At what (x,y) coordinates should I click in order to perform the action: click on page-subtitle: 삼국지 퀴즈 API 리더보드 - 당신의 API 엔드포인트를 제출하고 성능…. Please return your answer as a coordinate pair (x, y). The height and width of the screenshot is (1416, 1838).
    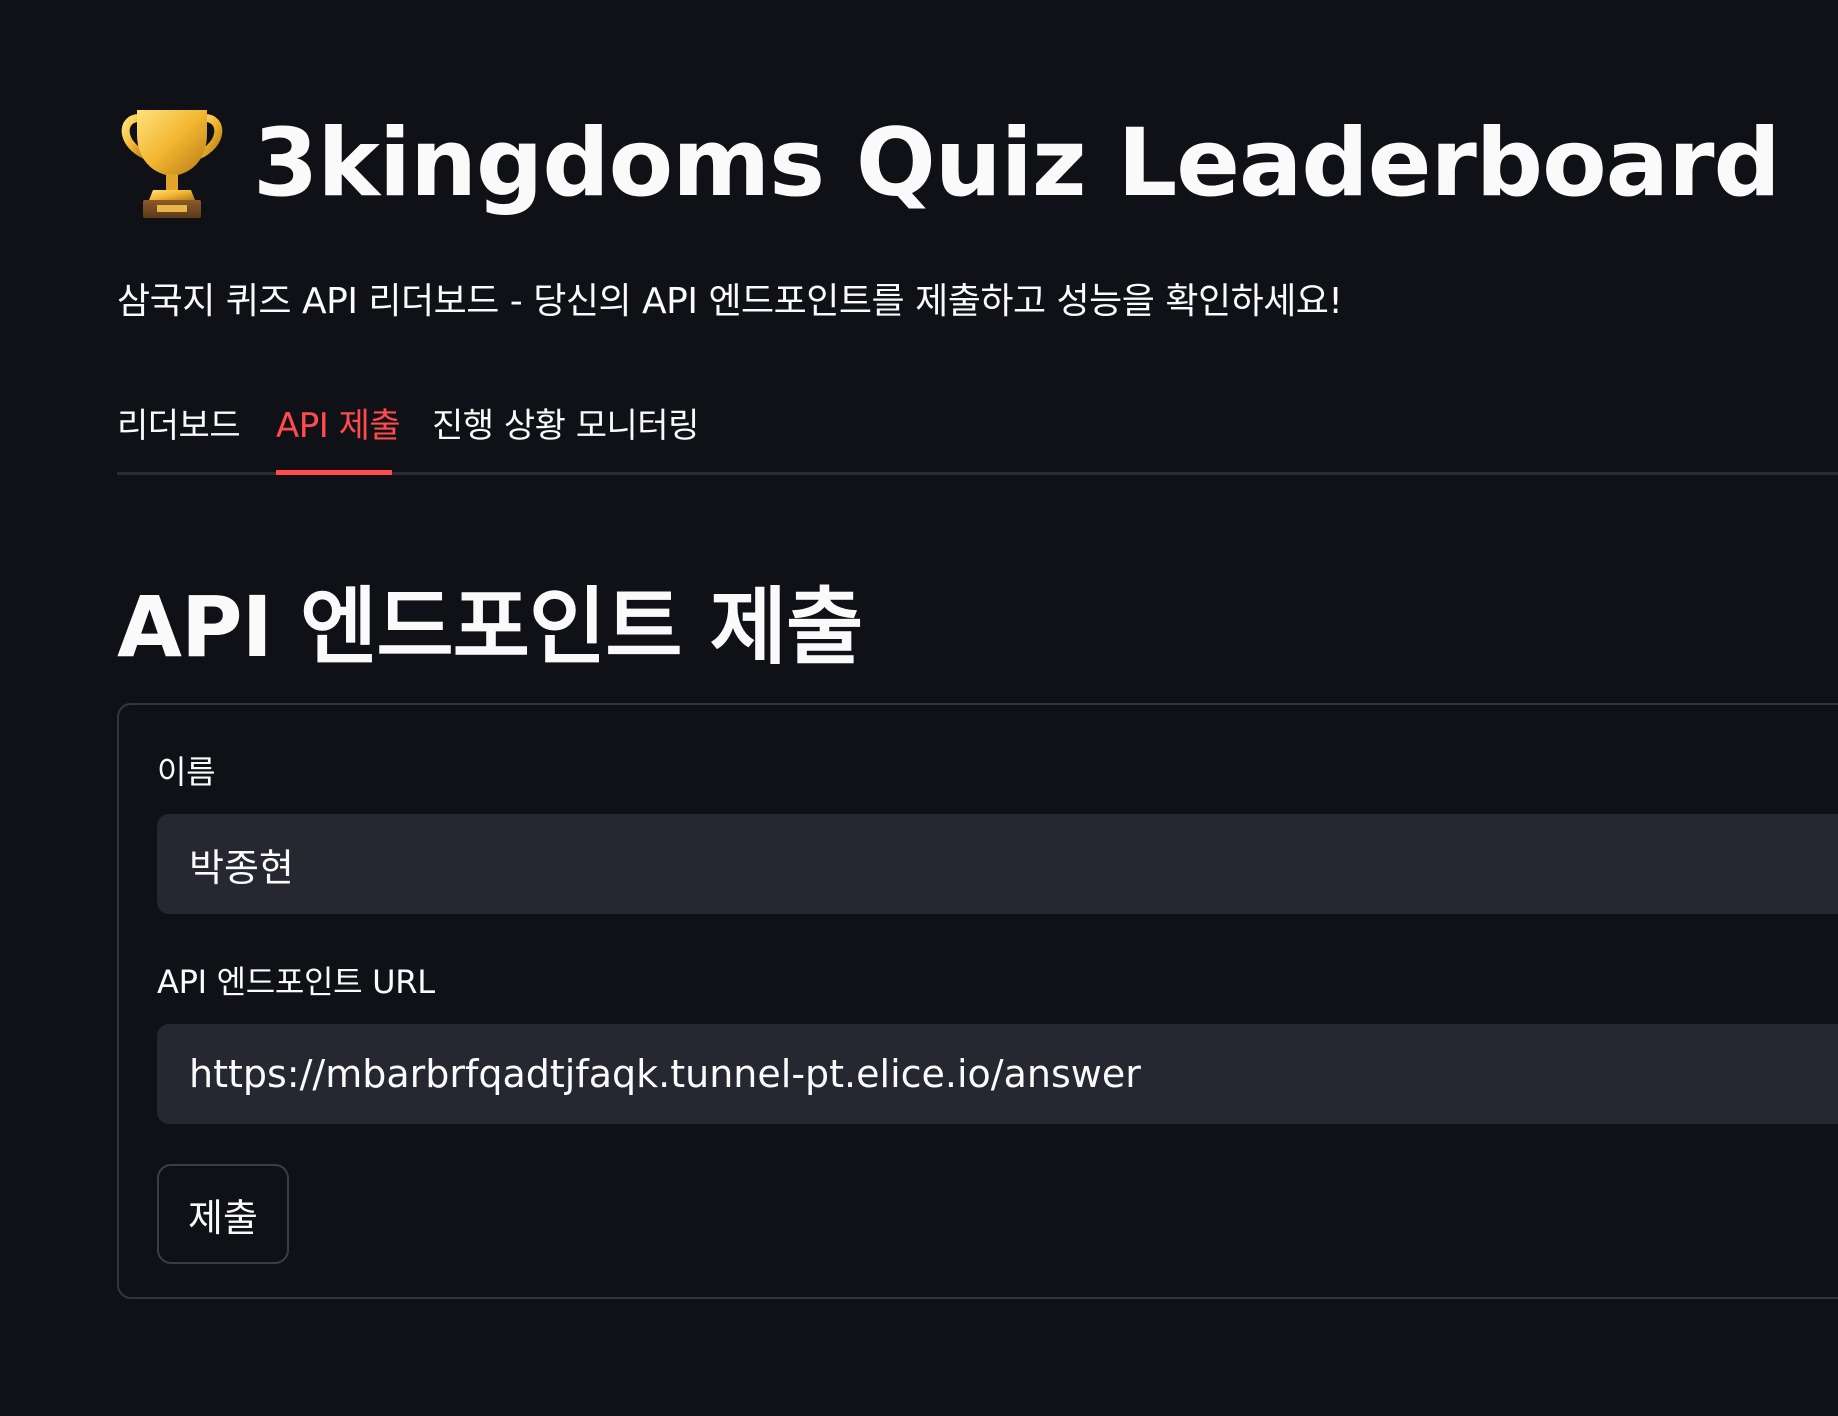
    Looking at the image, I should click on (730, 301).